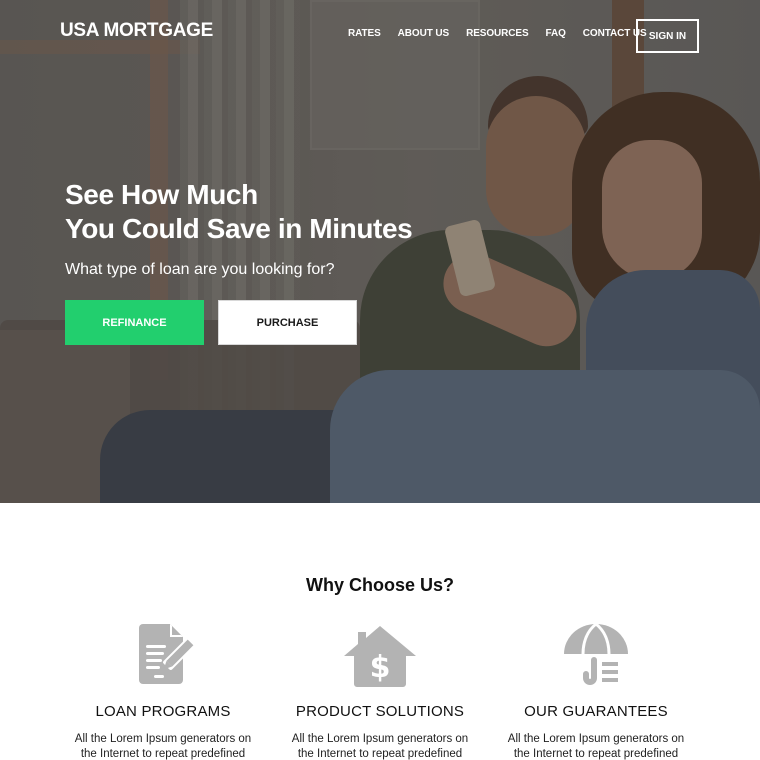 This screenshot has width=760, height=760. I want to click on hero-subheadline: What type of loan are you looking for?, so click(200, 269).